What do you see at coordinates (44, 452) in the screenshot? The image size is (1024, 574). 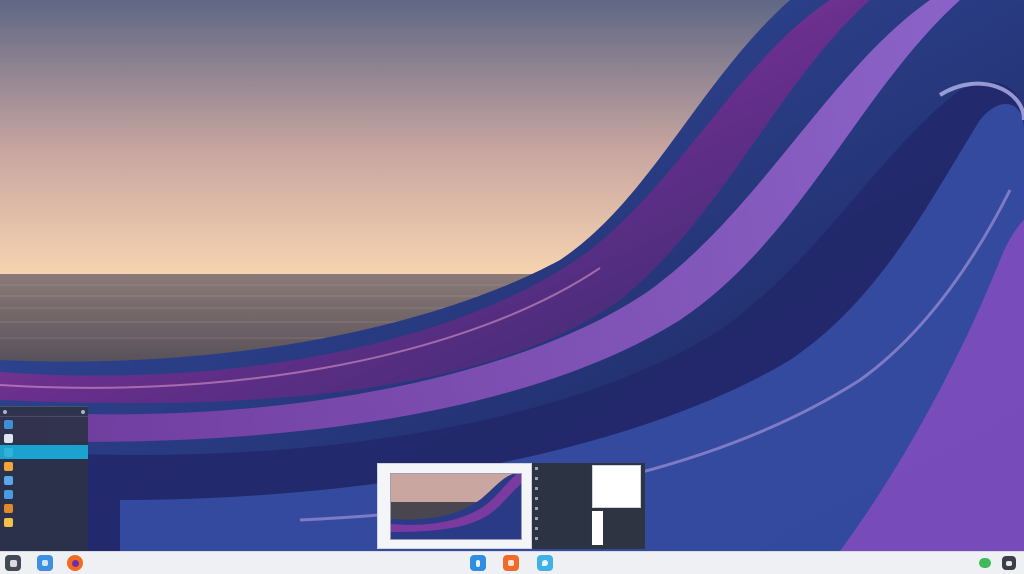 I see `launcher-item-selected` at bounding box center [44, 452].